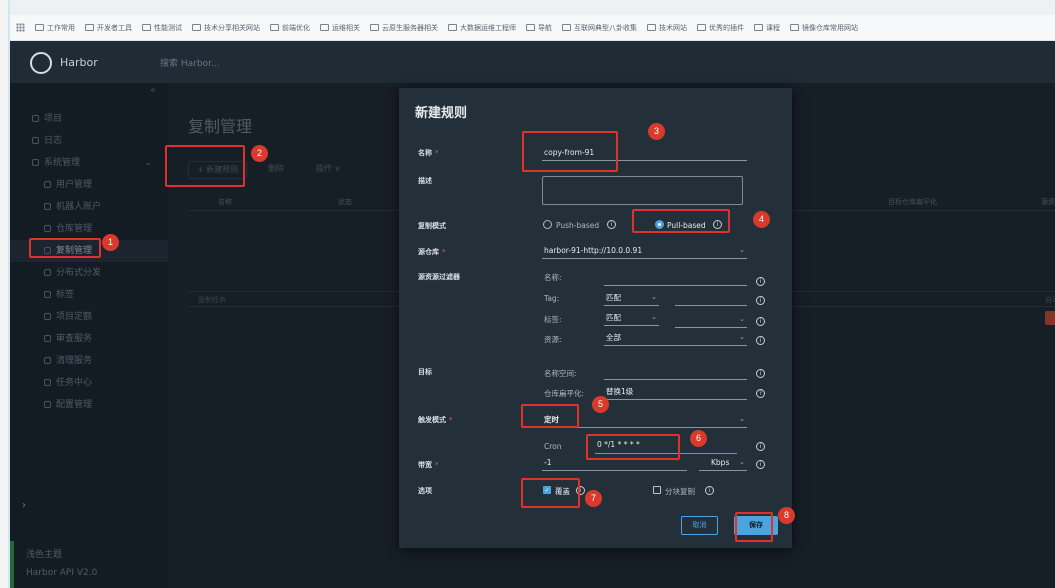  I want to click on bookmark: 大数据运维工程师, so click(482, 28).